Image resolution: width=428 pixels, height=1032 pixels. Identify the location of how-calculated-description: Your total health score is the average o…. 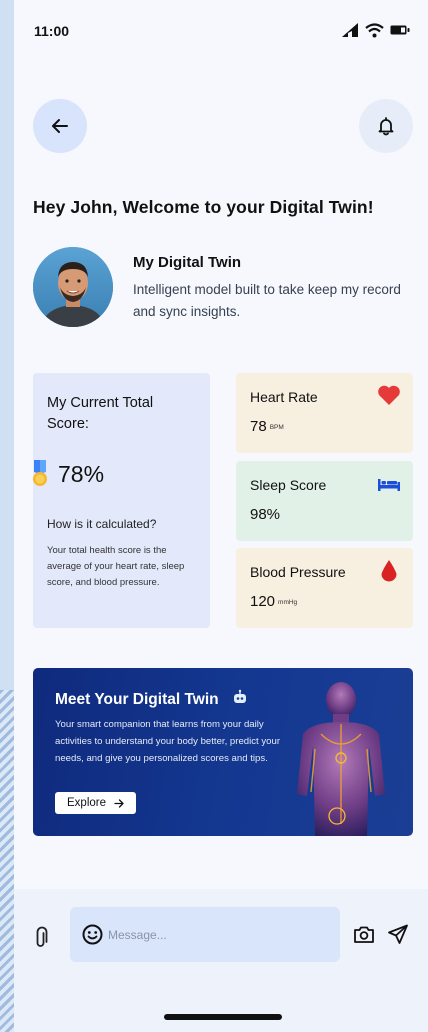
(116, 566).